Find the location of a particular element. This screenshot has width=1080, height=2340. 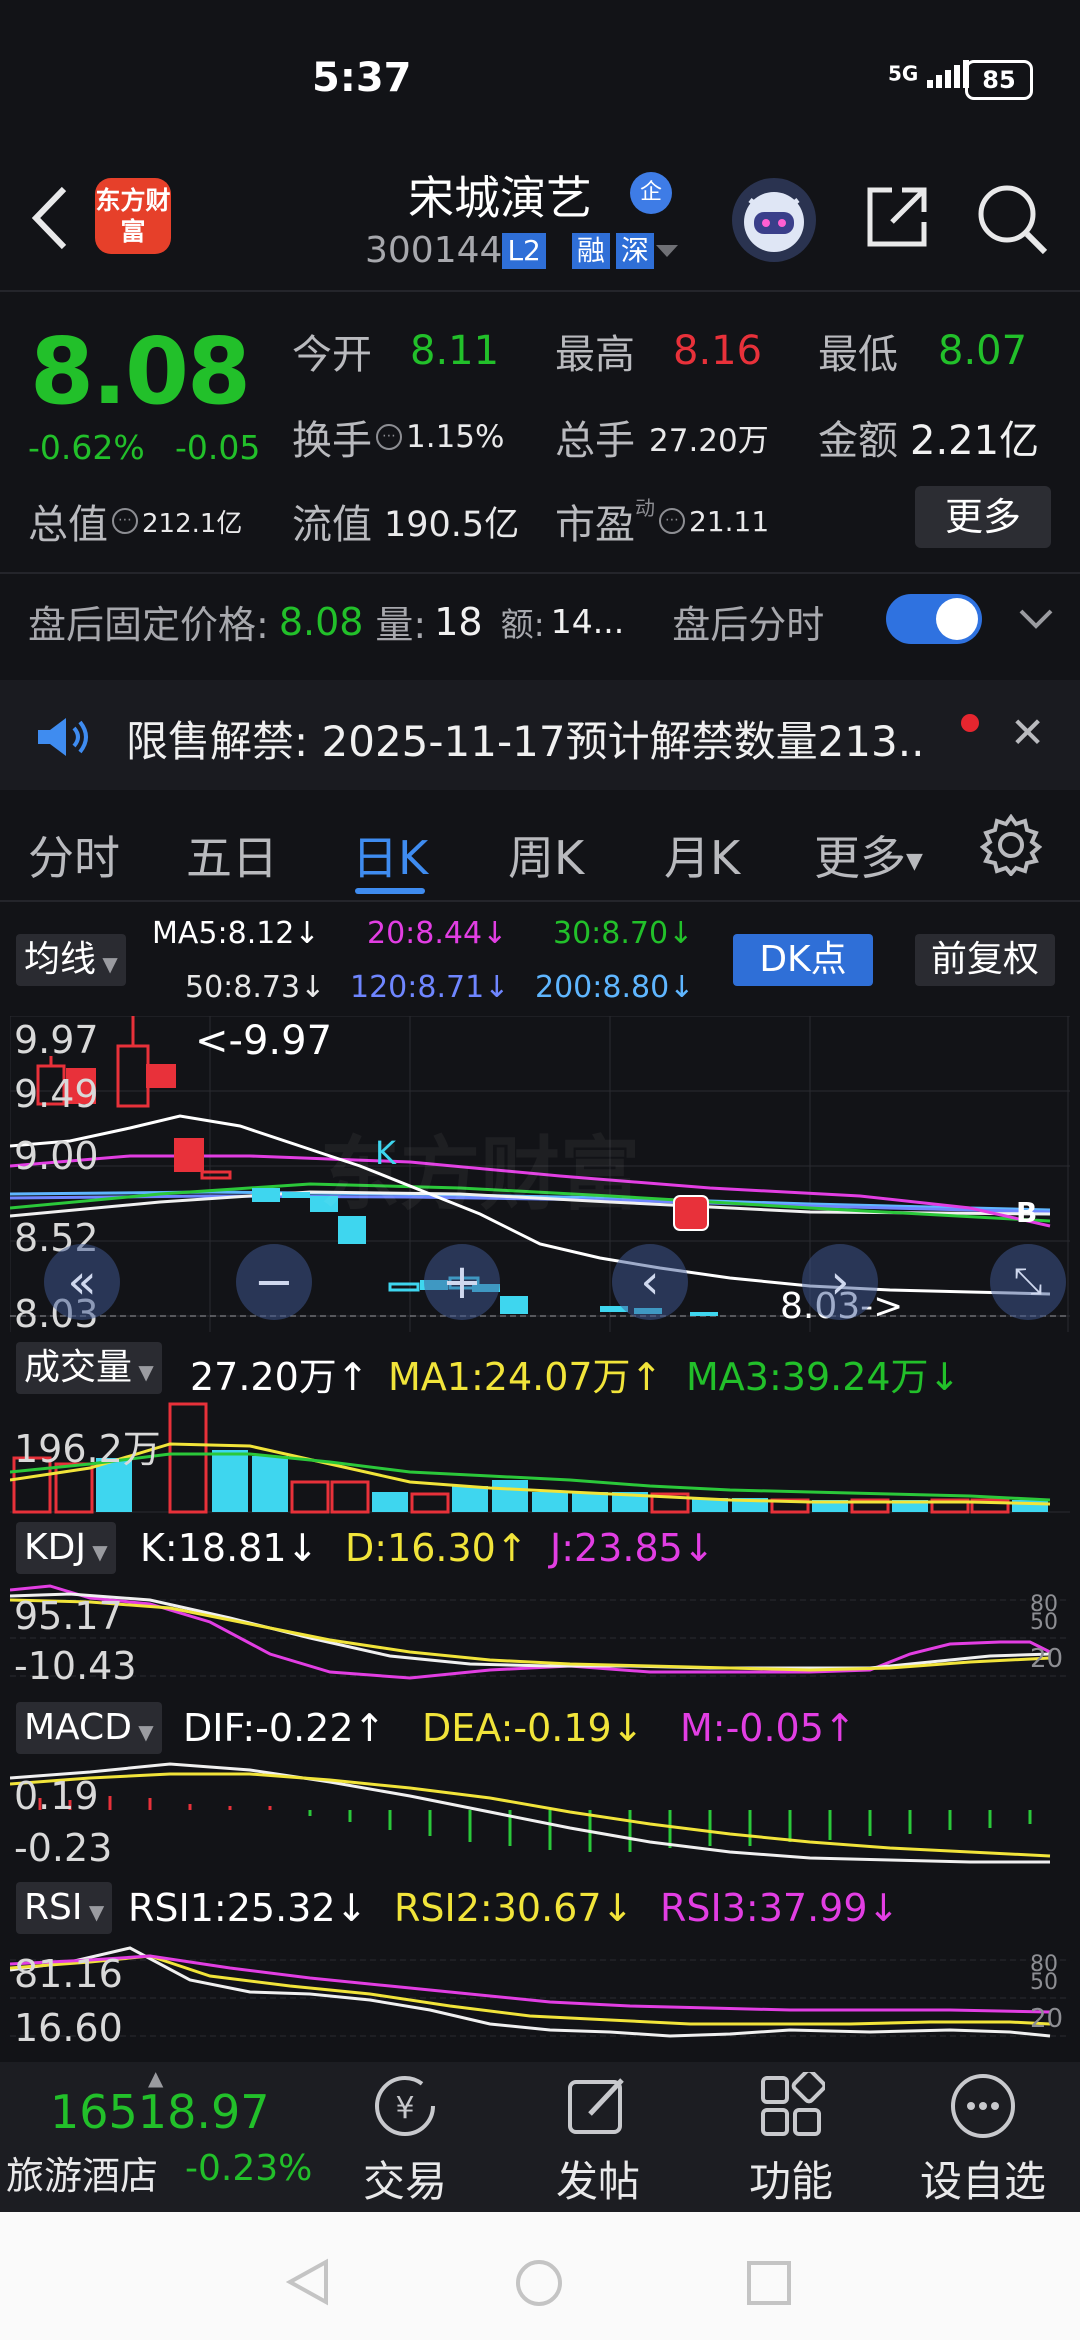

search-icon is located at coordinates (1013, 220).